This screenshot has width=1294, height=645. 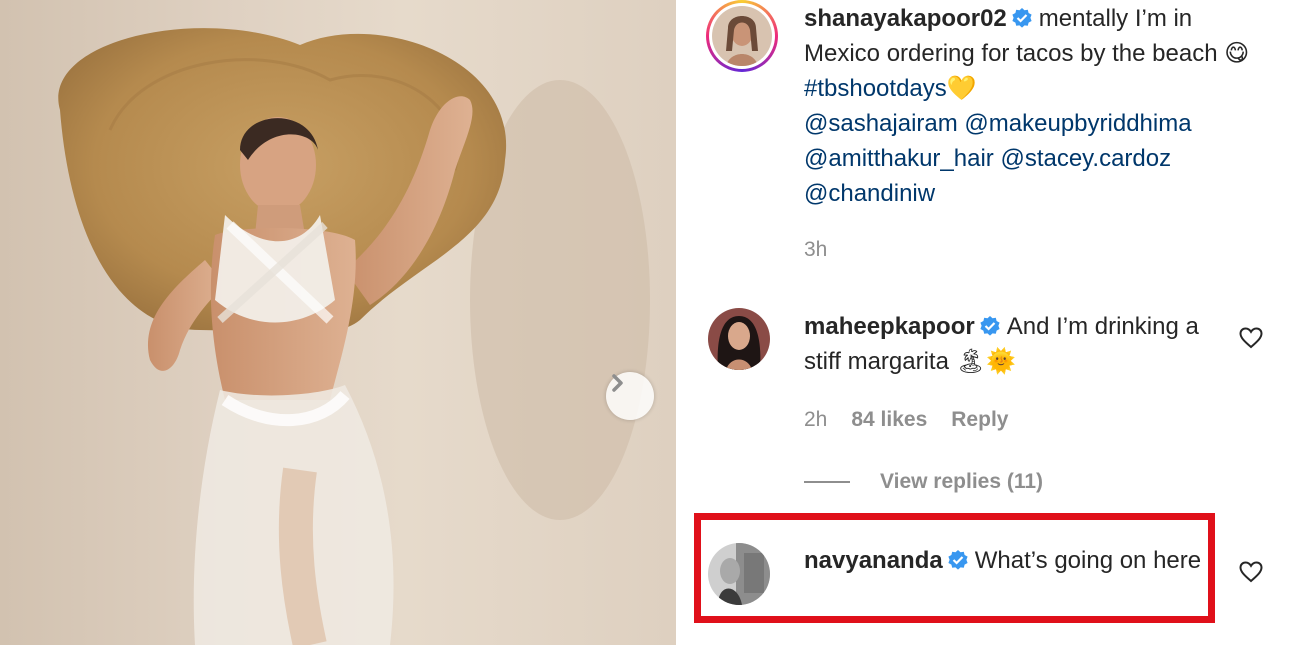 I want to click on mention-link: @makeupbyriddhima, so click(x=1077, y=123).